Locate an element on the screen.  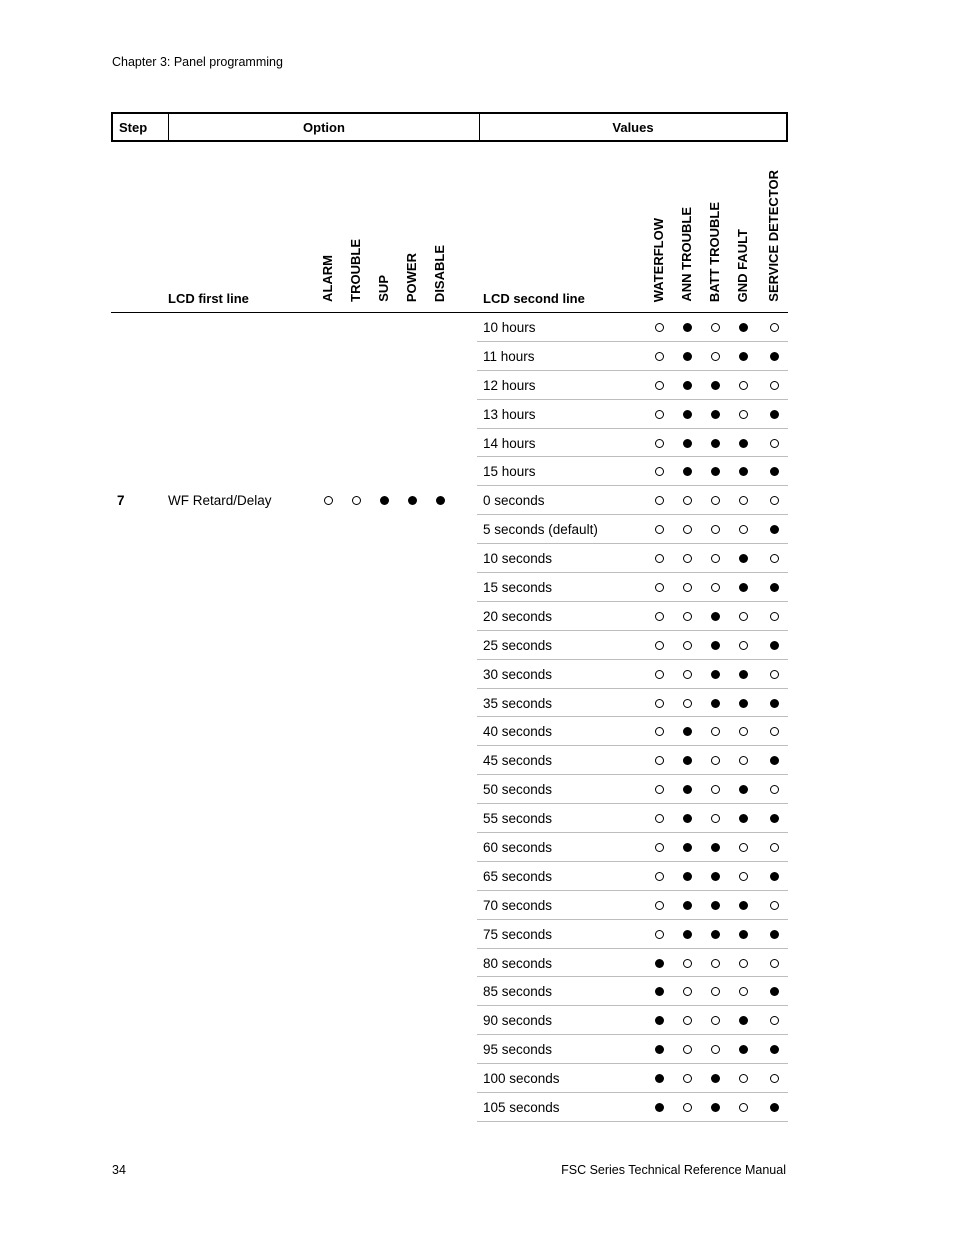
table-row: 20 seconds is located at coordinates (449, 616).